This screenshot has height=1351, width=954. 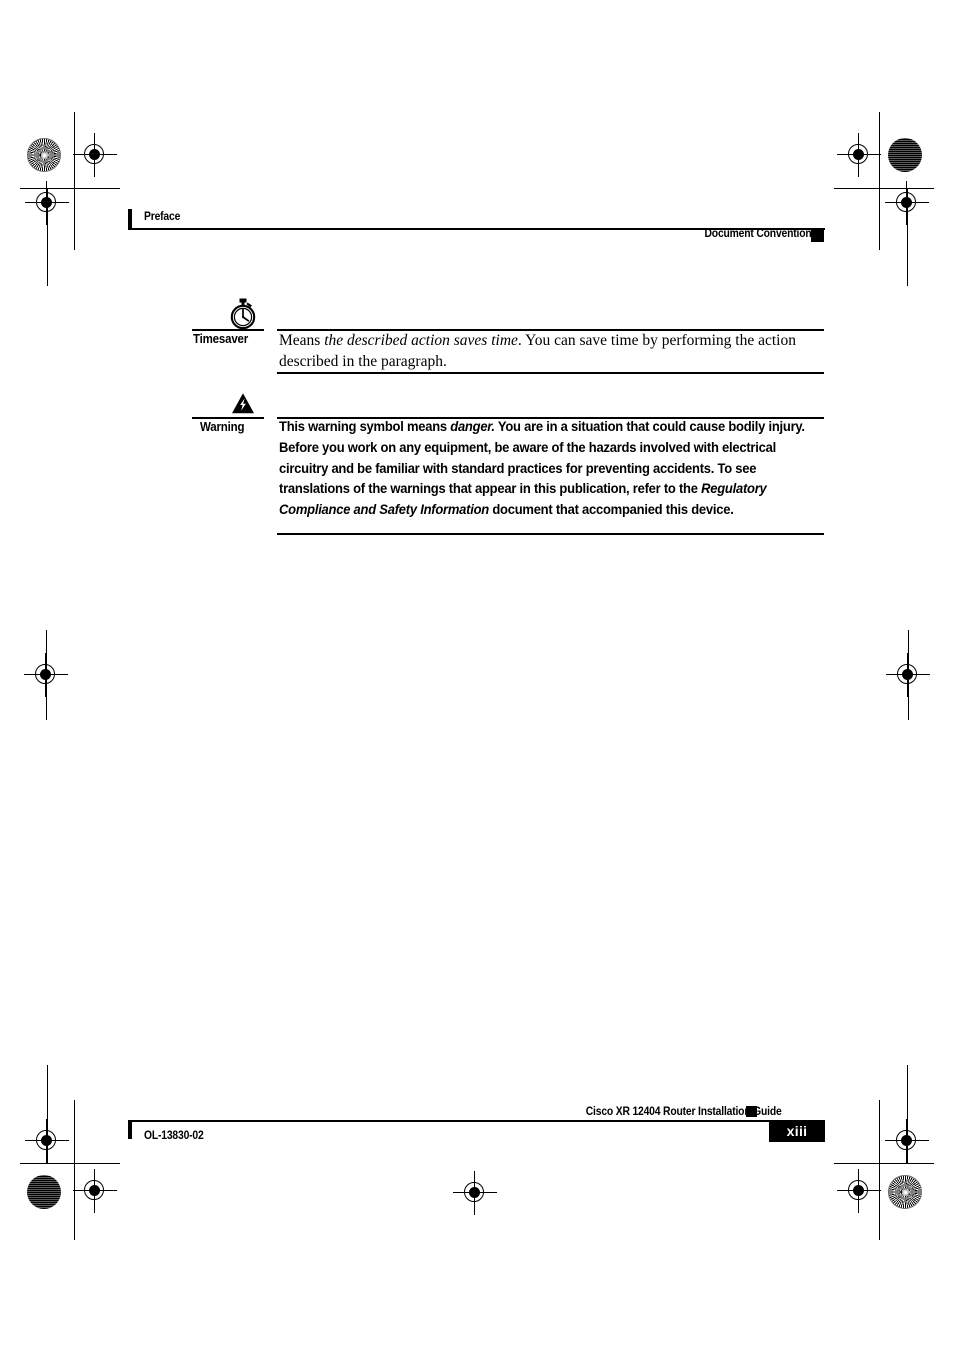 What do you see at coordinates (243, 406) in the screenshot?
I see `warning-triangle-icon` at bounding box center [243, 406].